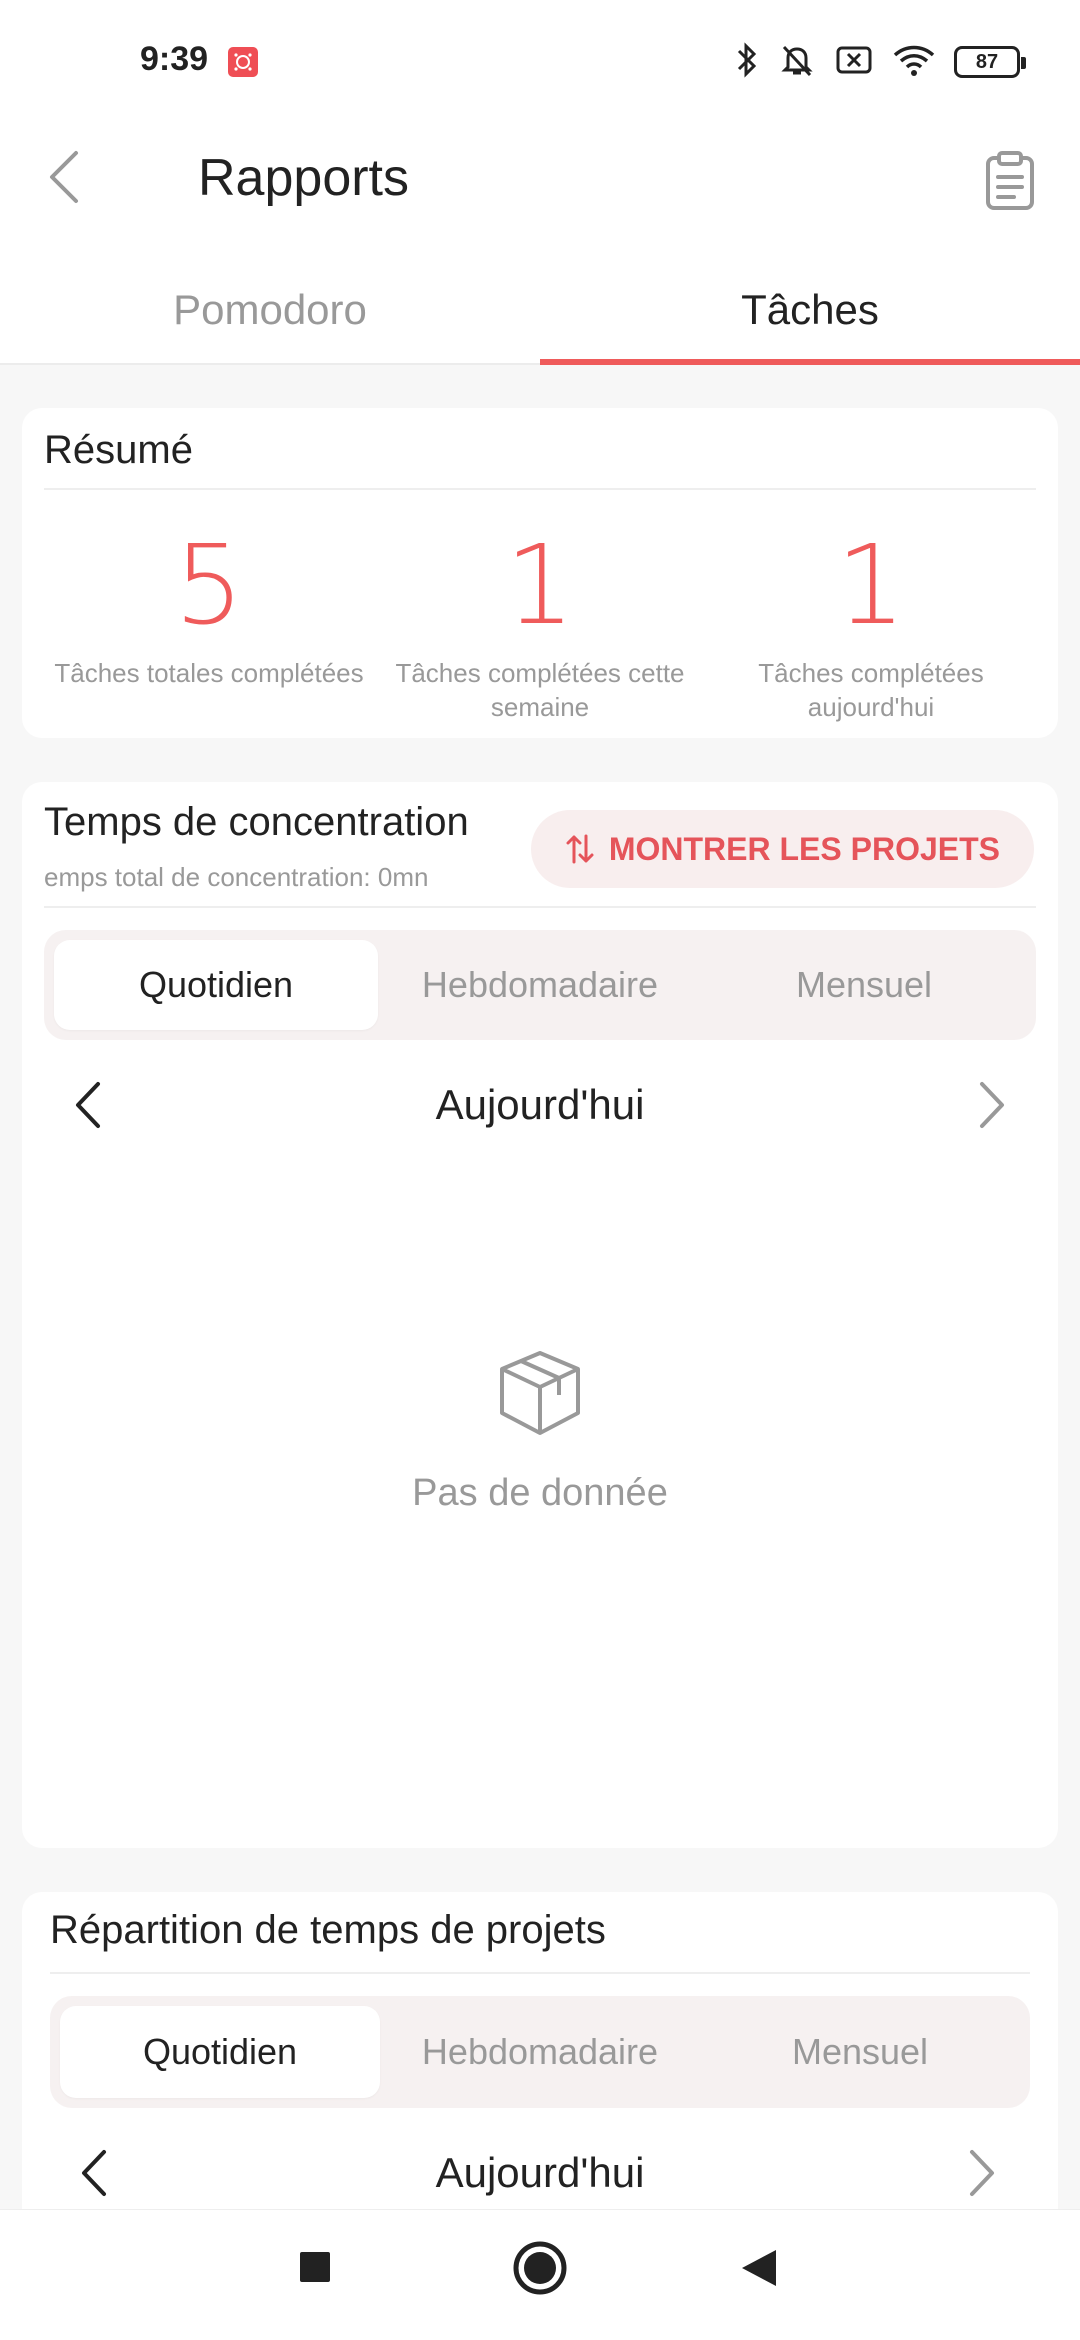 The width and height of the screenshot is (1080, 2340). What do you see at coordinates (880, 62) in the screenshot?
I see `status-icons: 87` at bounding box center [880, 62].